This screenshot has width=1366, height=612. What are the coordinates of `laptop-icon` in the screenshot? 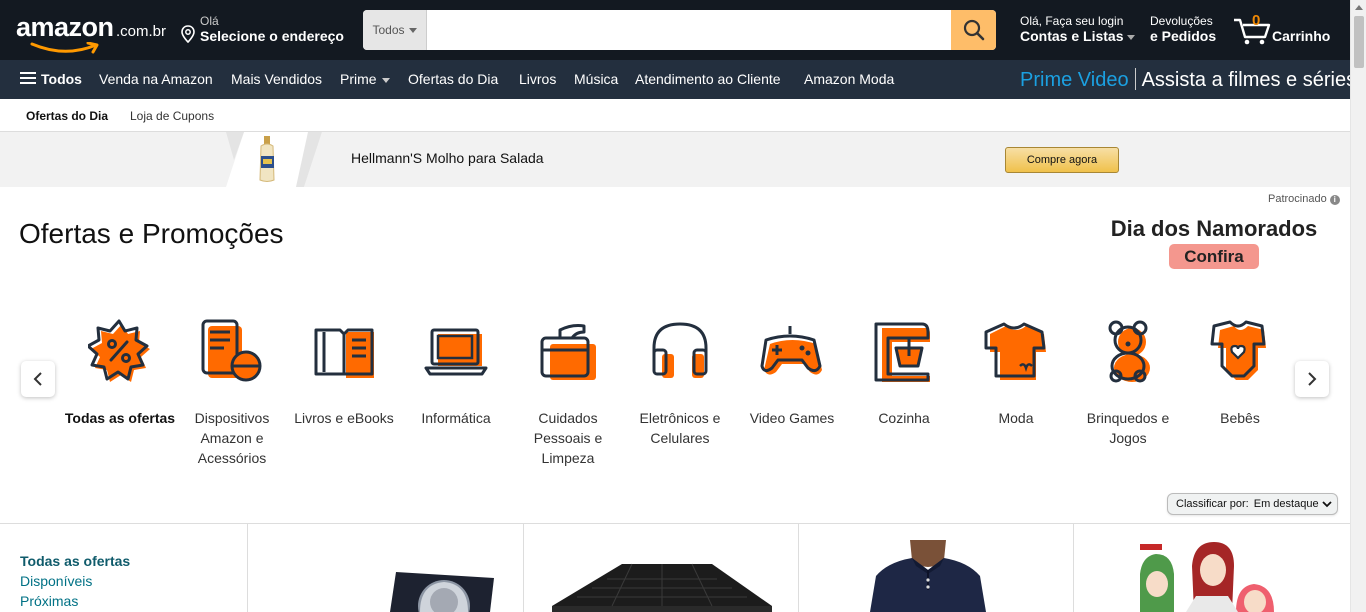 It's located at (456, 352).